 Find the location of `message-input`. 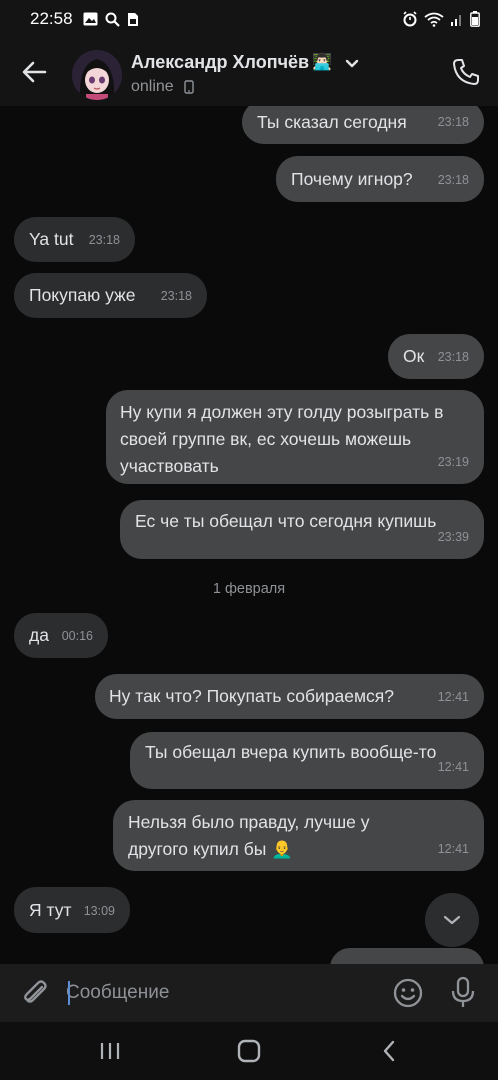

message-input is located at coordinates (221, 993).